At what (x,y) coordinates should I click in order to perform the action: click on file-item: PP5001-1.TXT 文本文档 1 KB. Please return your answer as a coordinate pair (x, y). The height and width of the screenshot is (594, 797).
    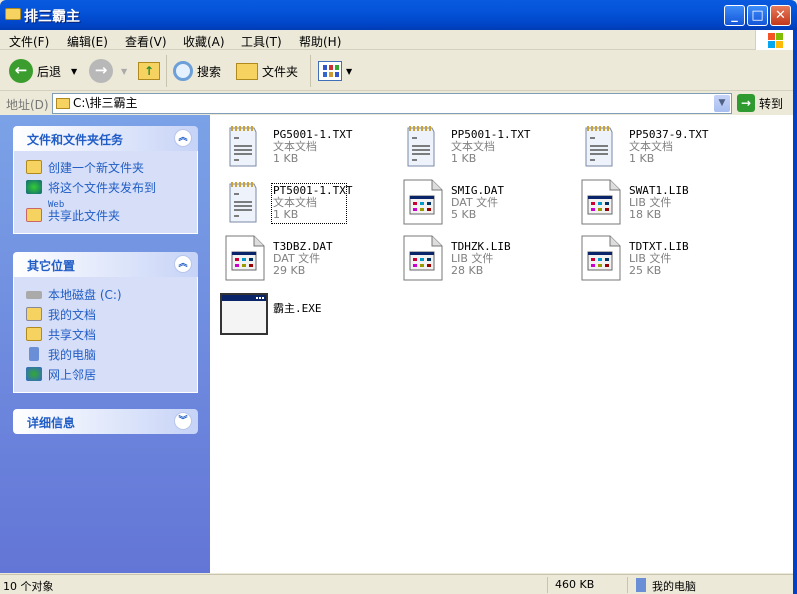
    Looking at the image, I should click on (482, 146).